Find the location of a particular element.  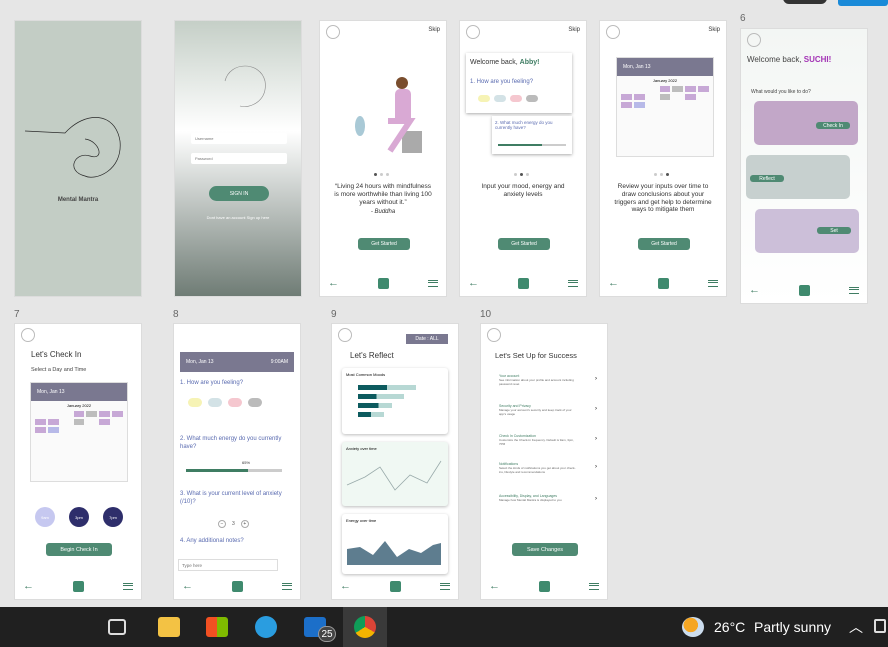

set-button: Set is located at coordinates (834, 230).